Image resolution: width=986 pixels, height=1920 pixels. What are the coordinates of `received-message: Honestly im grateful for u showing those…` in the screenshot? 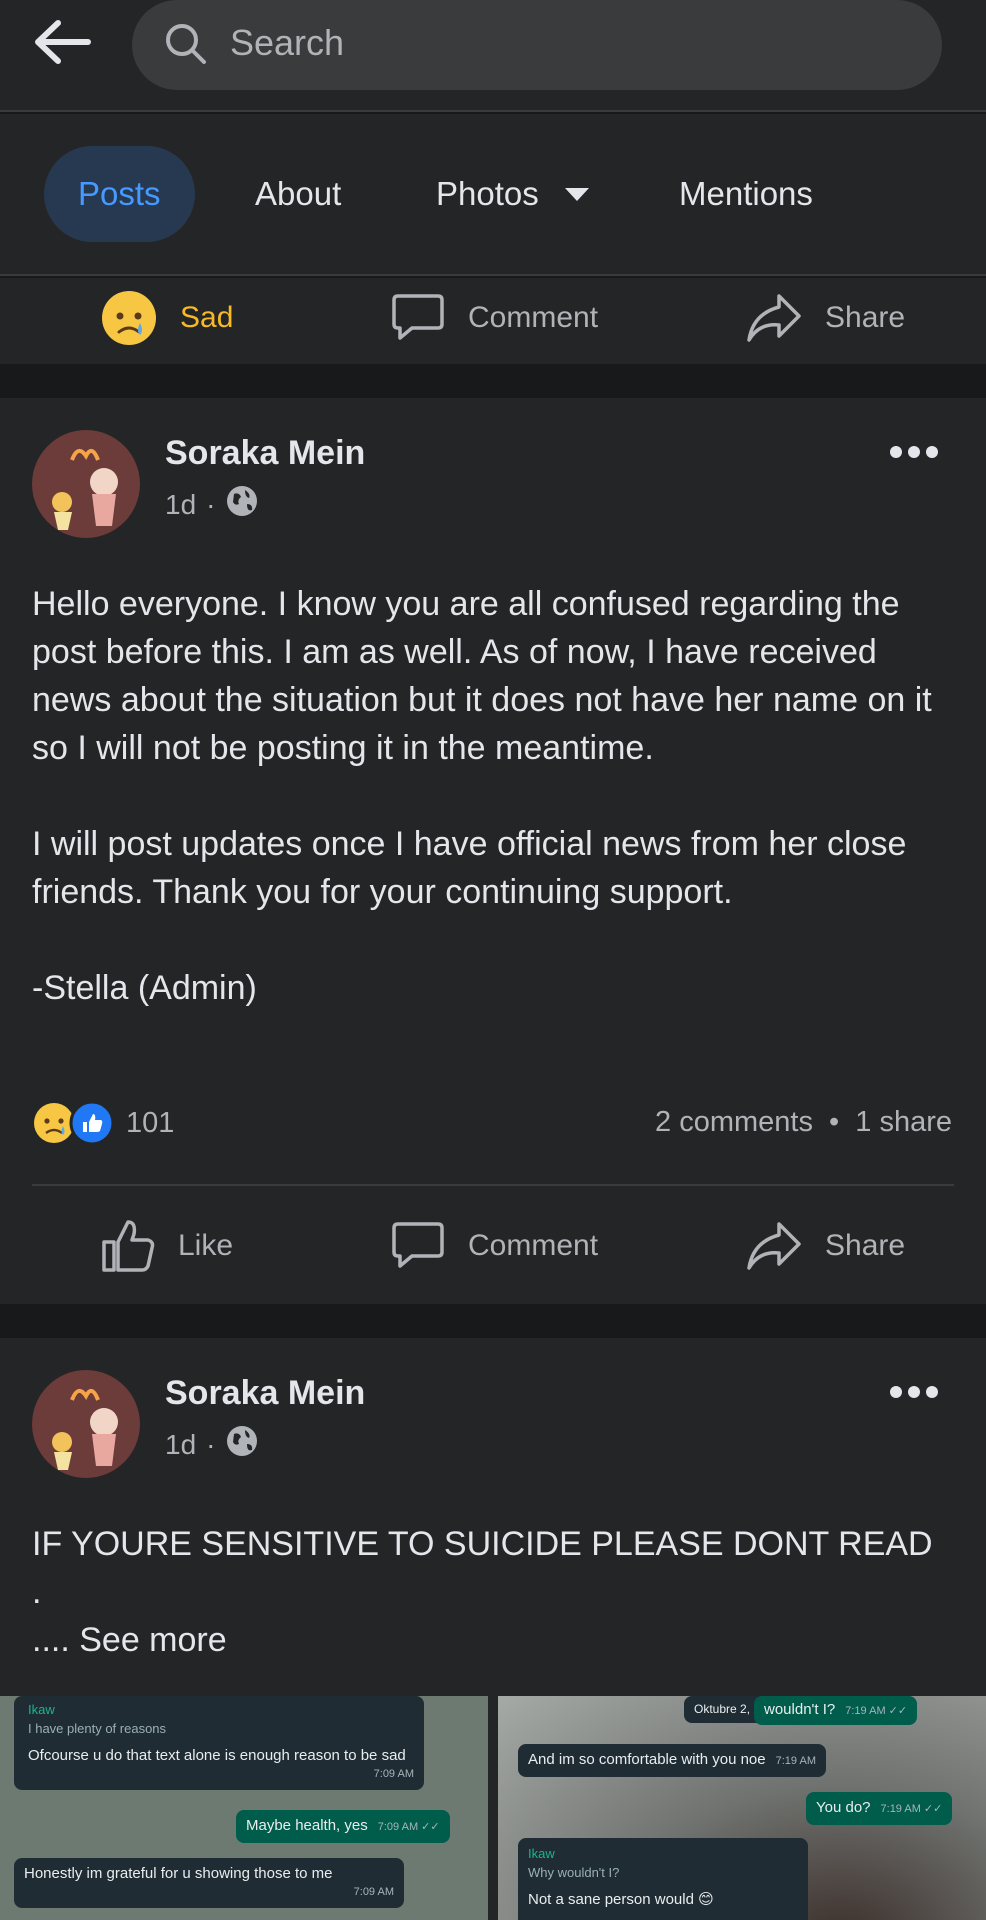 It's located at (209, 1883).